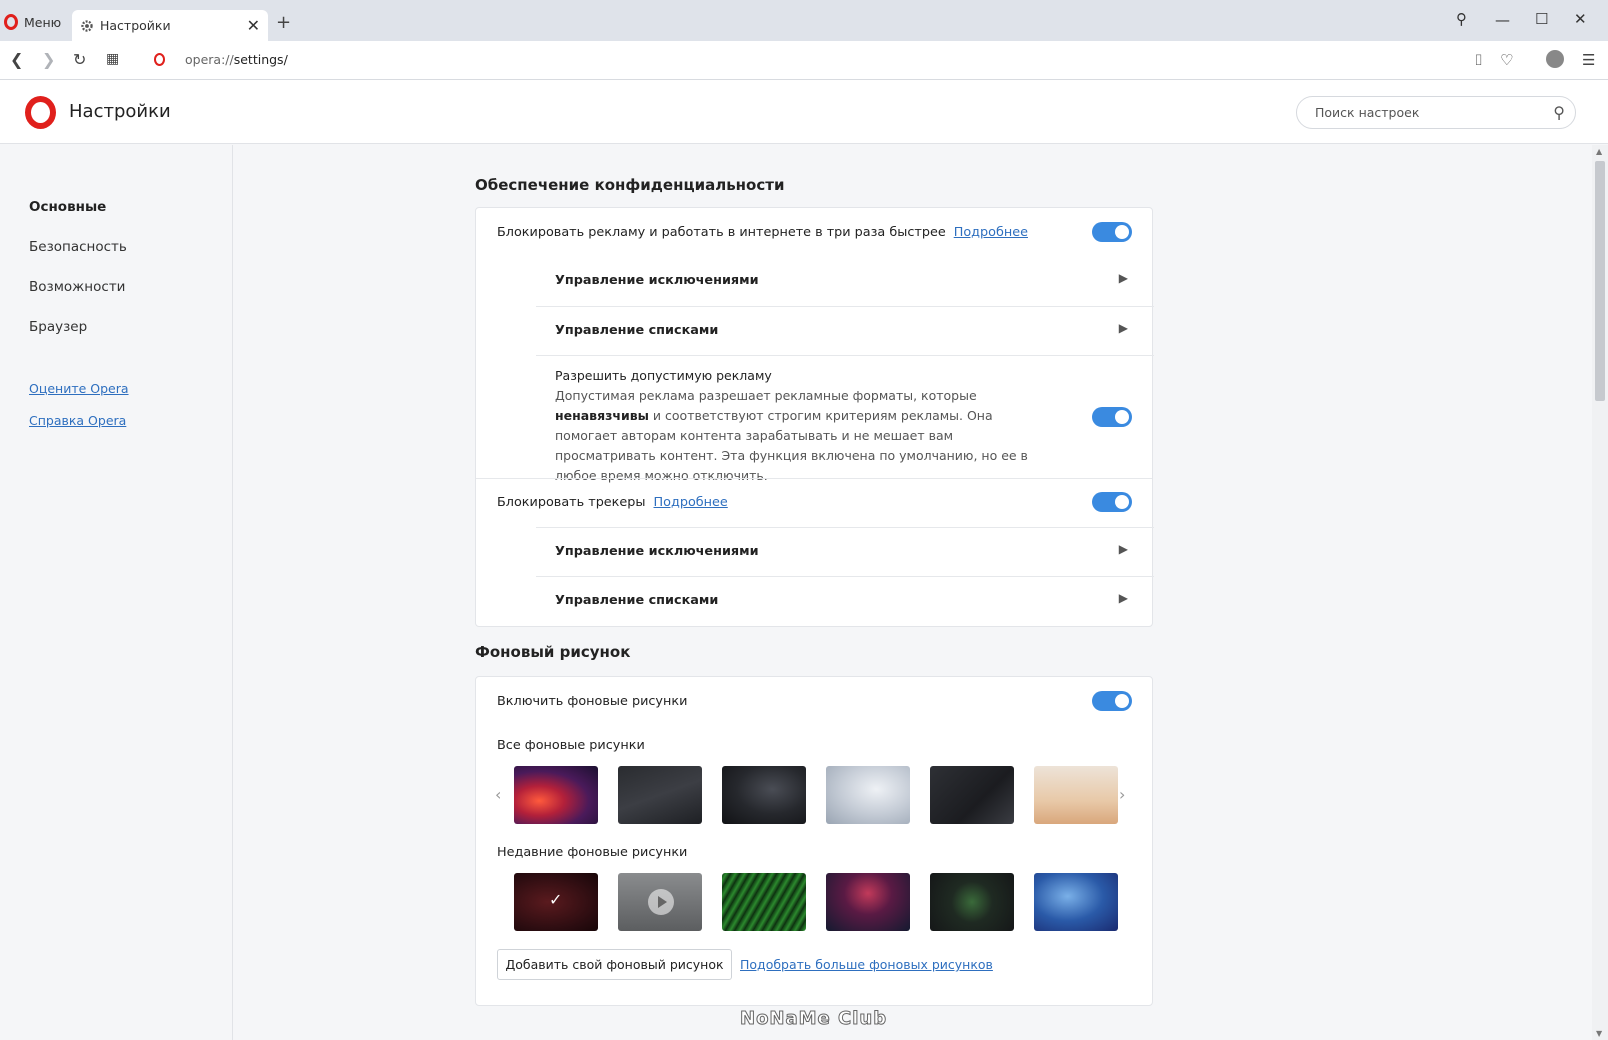  Describe the element at coordinates (1600, 281) in the screenshot. I see `scroll-thumb` at that location.